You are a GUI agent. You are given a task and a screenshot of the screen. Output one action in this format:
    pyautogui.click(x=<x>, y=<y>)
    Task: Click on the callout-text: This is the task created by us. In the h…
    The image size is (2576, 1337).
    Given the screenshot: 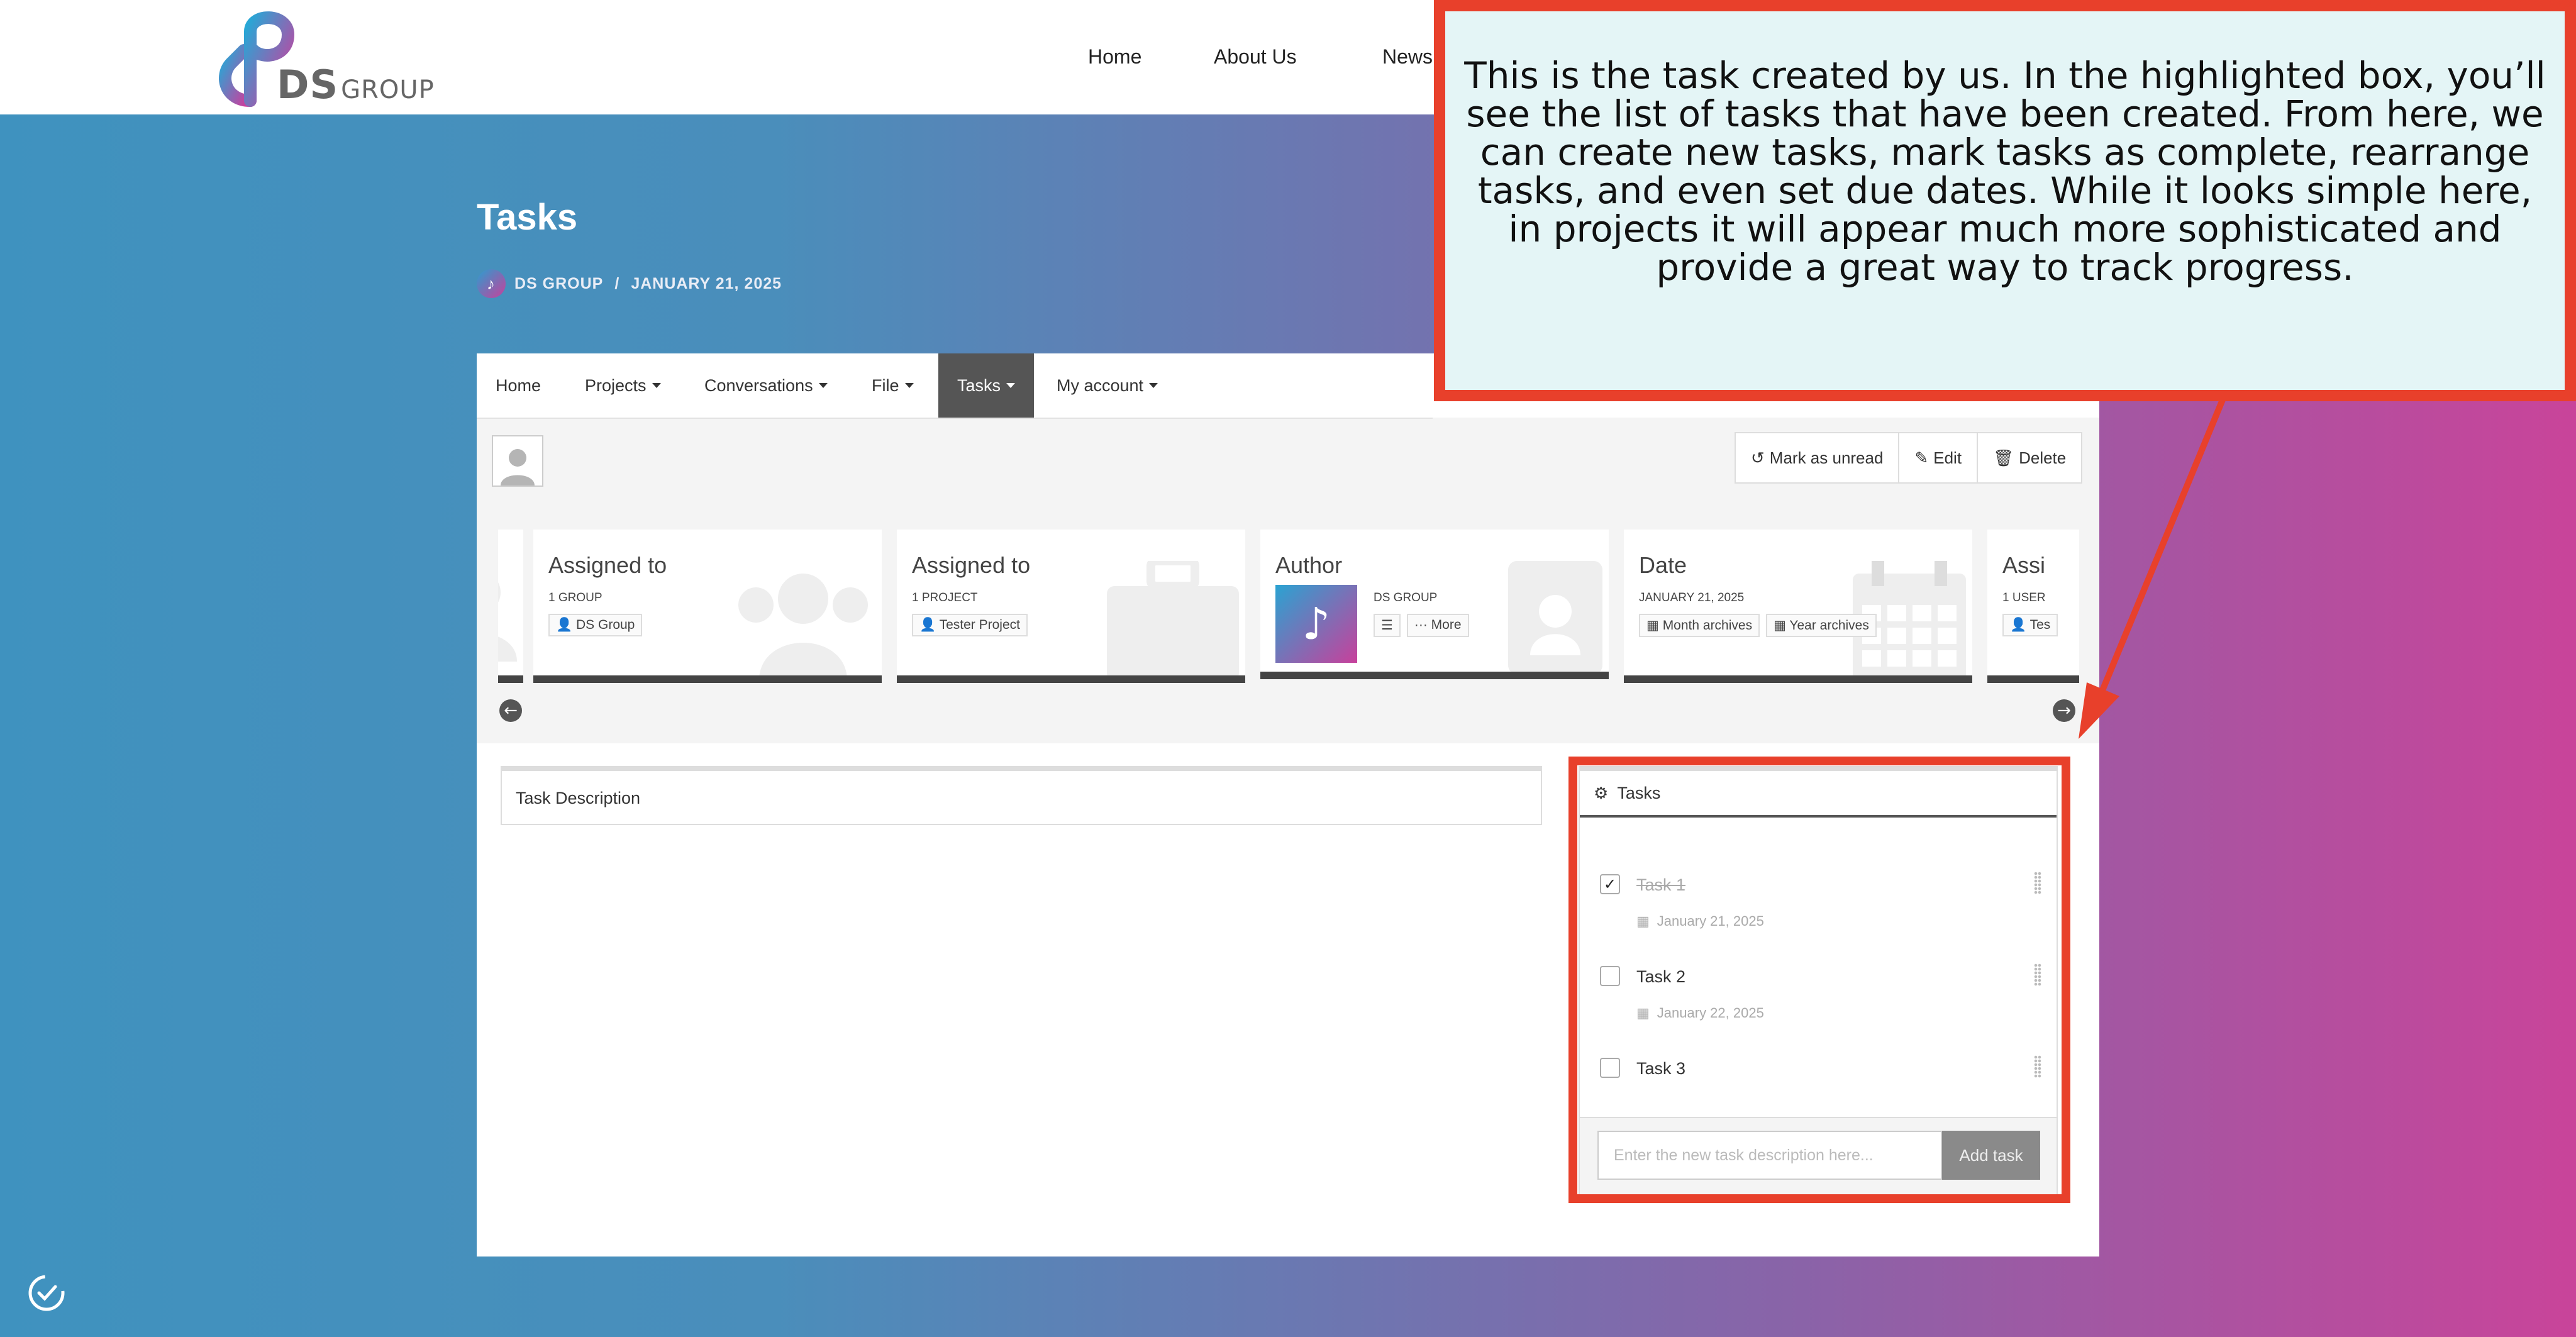 What is the action you would take?
    pyautogui.click(x=2005, y=171)
    